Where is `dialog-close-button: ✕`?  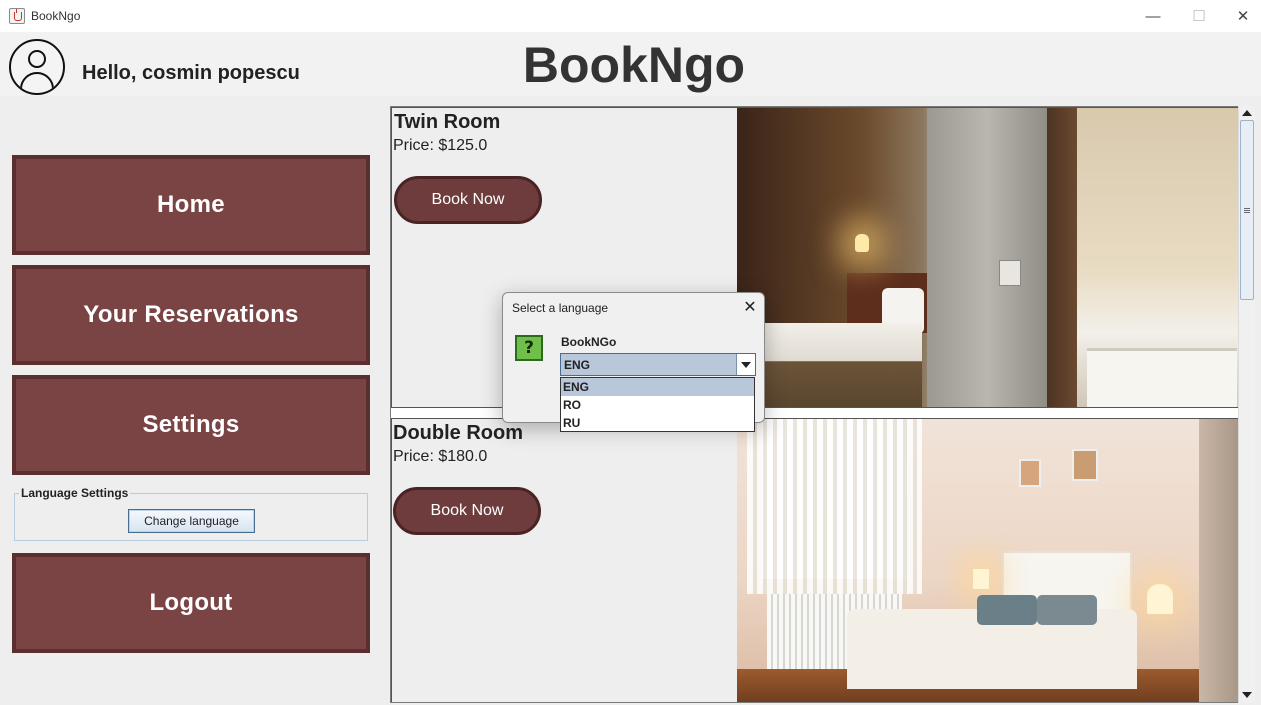
dialog-close-button: ✕ is located at coordinates (750, 307).